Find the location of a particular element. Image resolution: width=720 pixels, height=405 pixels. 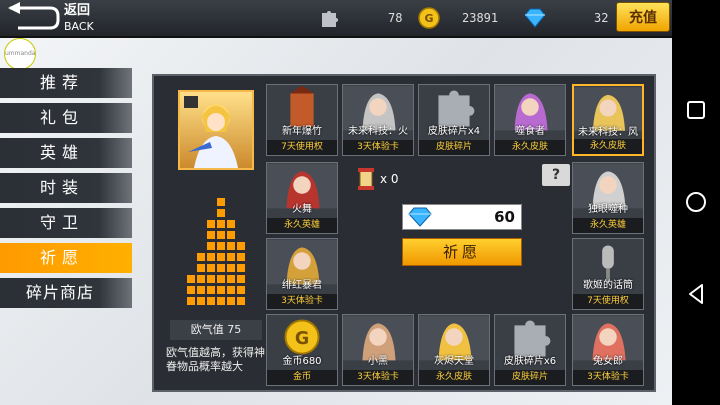

reward-name: 绯红暴君 is located at coordinates (302, 285).